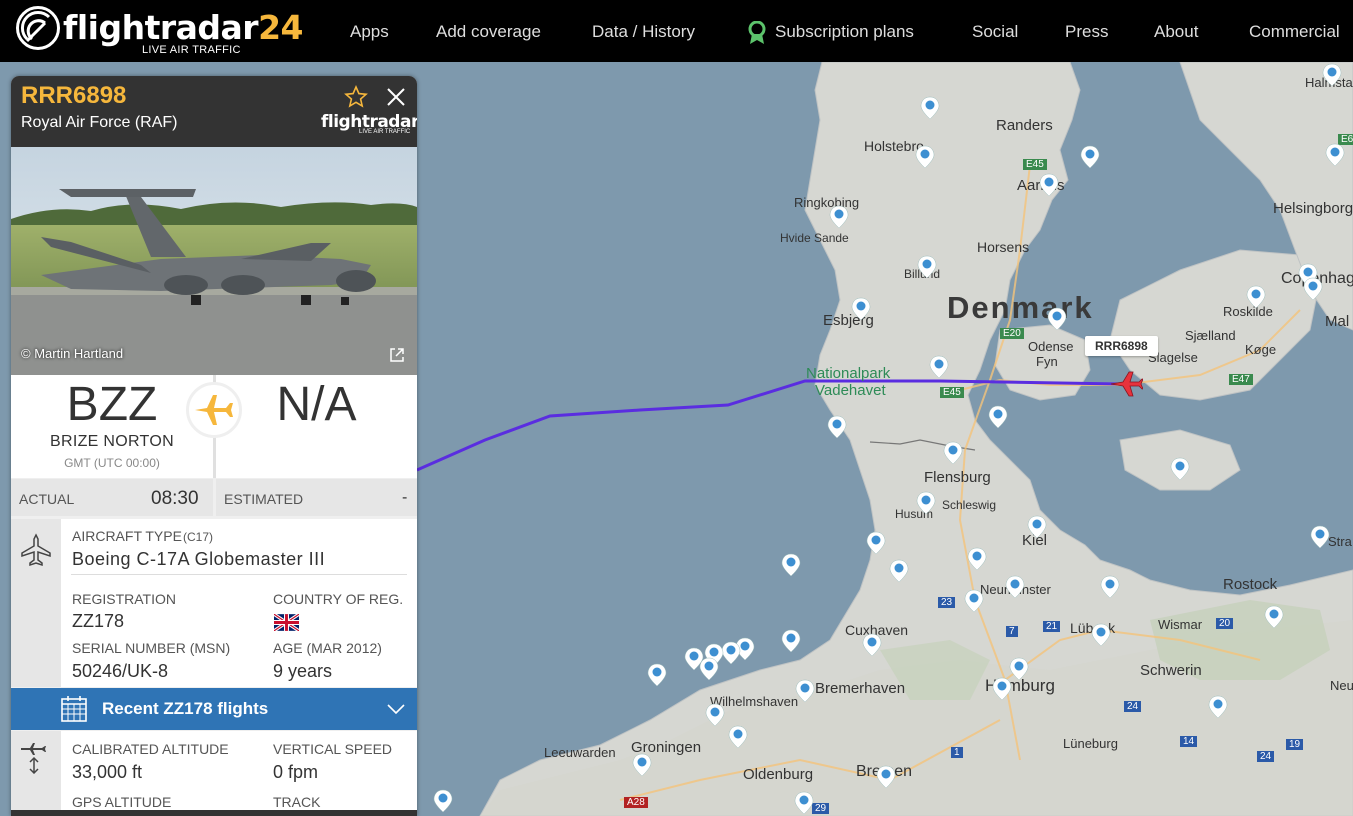 The image size is (1353, 816). What do you see at coordinates (1317, 278) in the screenshot?
I see `city-label: Copenhagen` at bounding box center [1317, 278].